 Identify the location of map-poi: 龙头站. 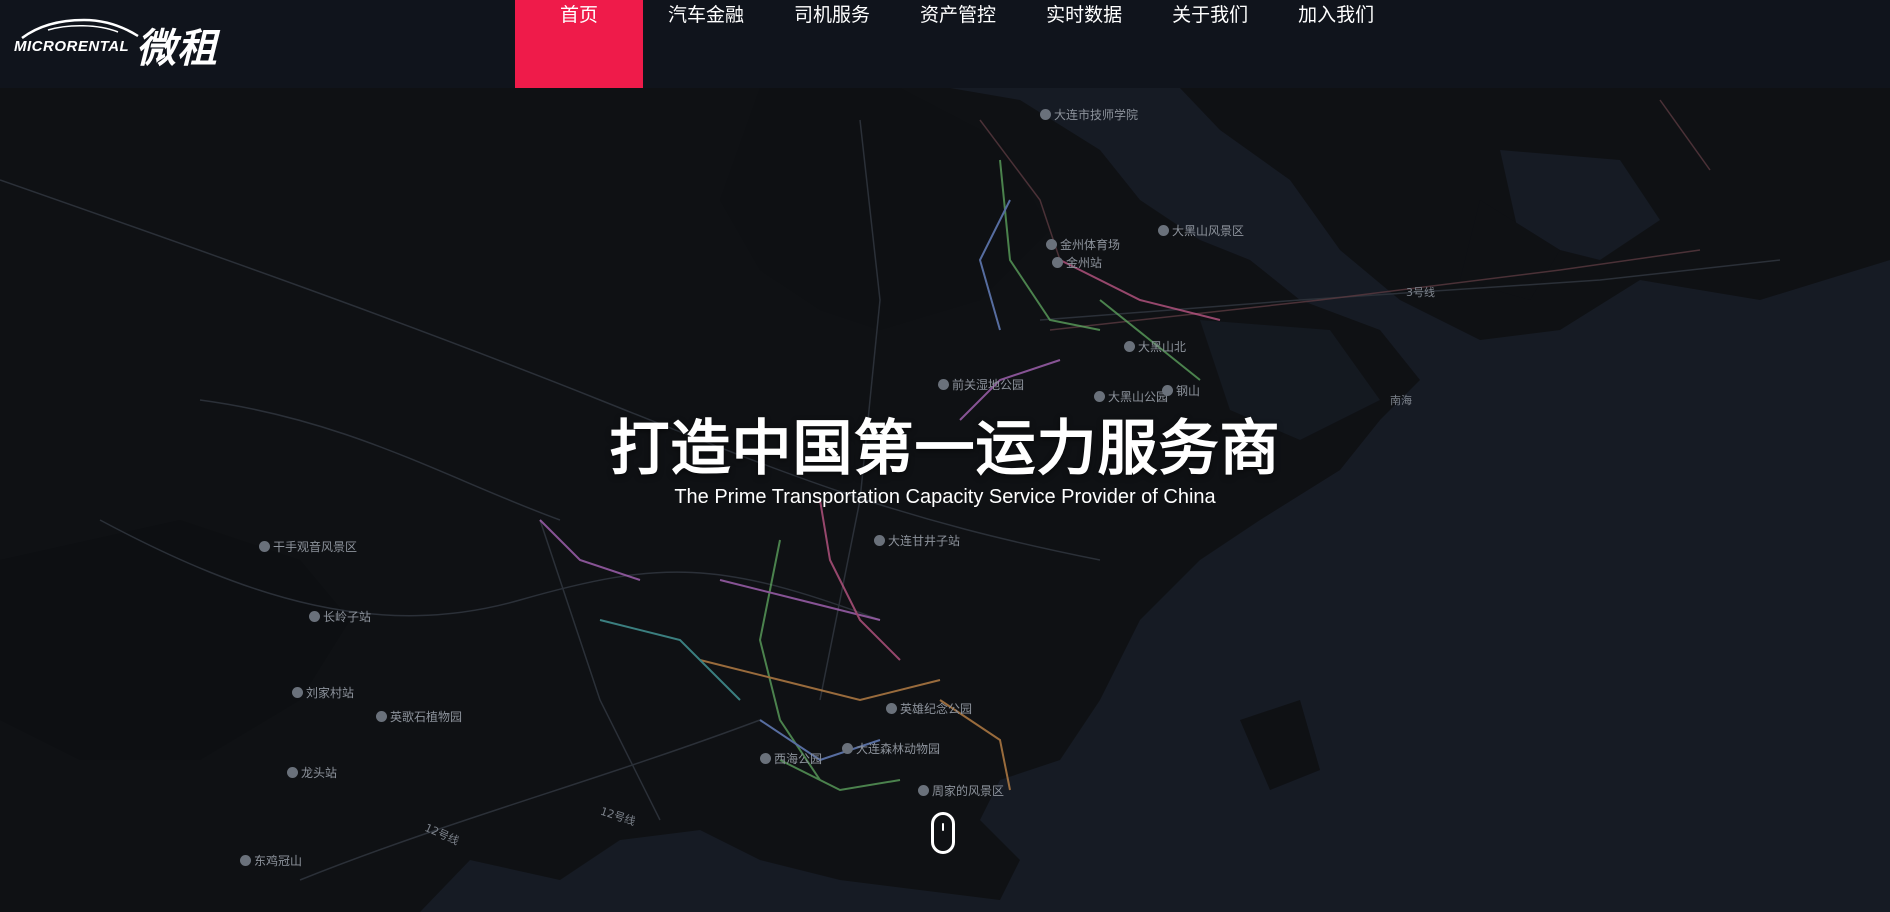
(312, 772).